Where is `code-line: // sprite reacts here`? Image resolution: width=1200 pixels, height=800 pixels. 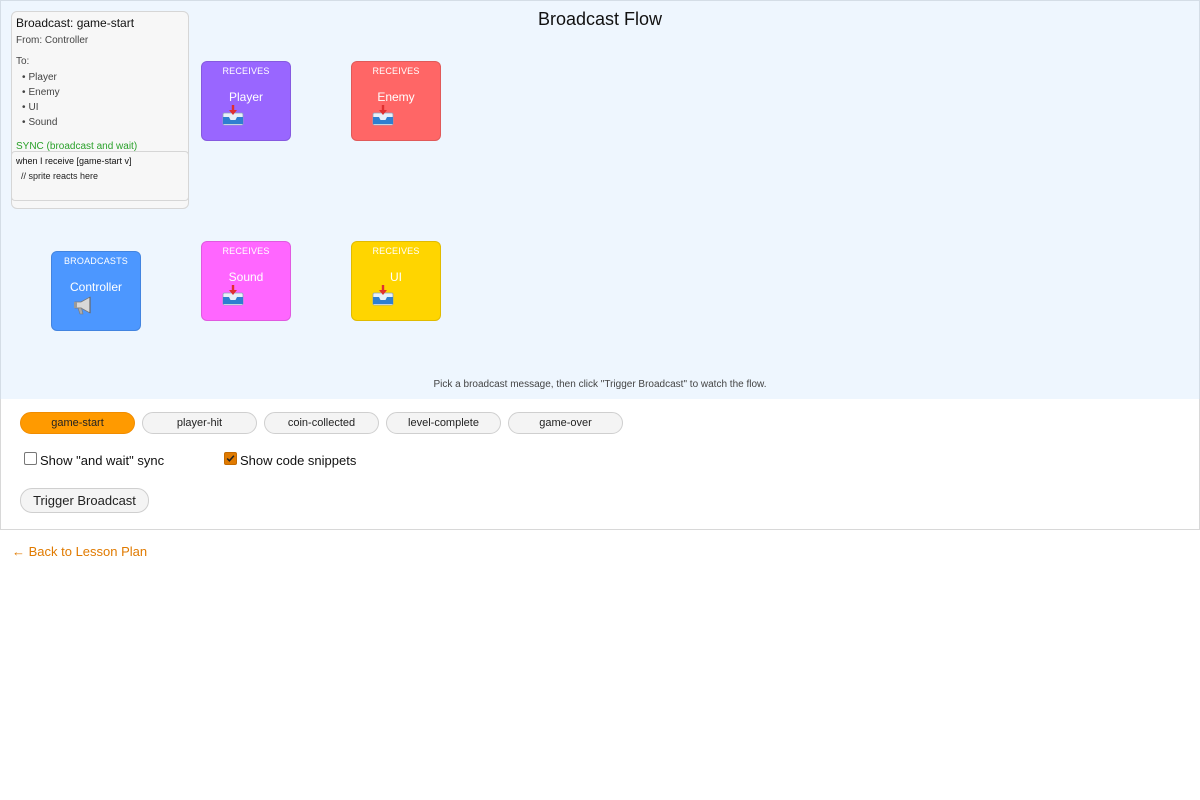
code-line: // sprite reacts here is located at coordinates (60, 176).